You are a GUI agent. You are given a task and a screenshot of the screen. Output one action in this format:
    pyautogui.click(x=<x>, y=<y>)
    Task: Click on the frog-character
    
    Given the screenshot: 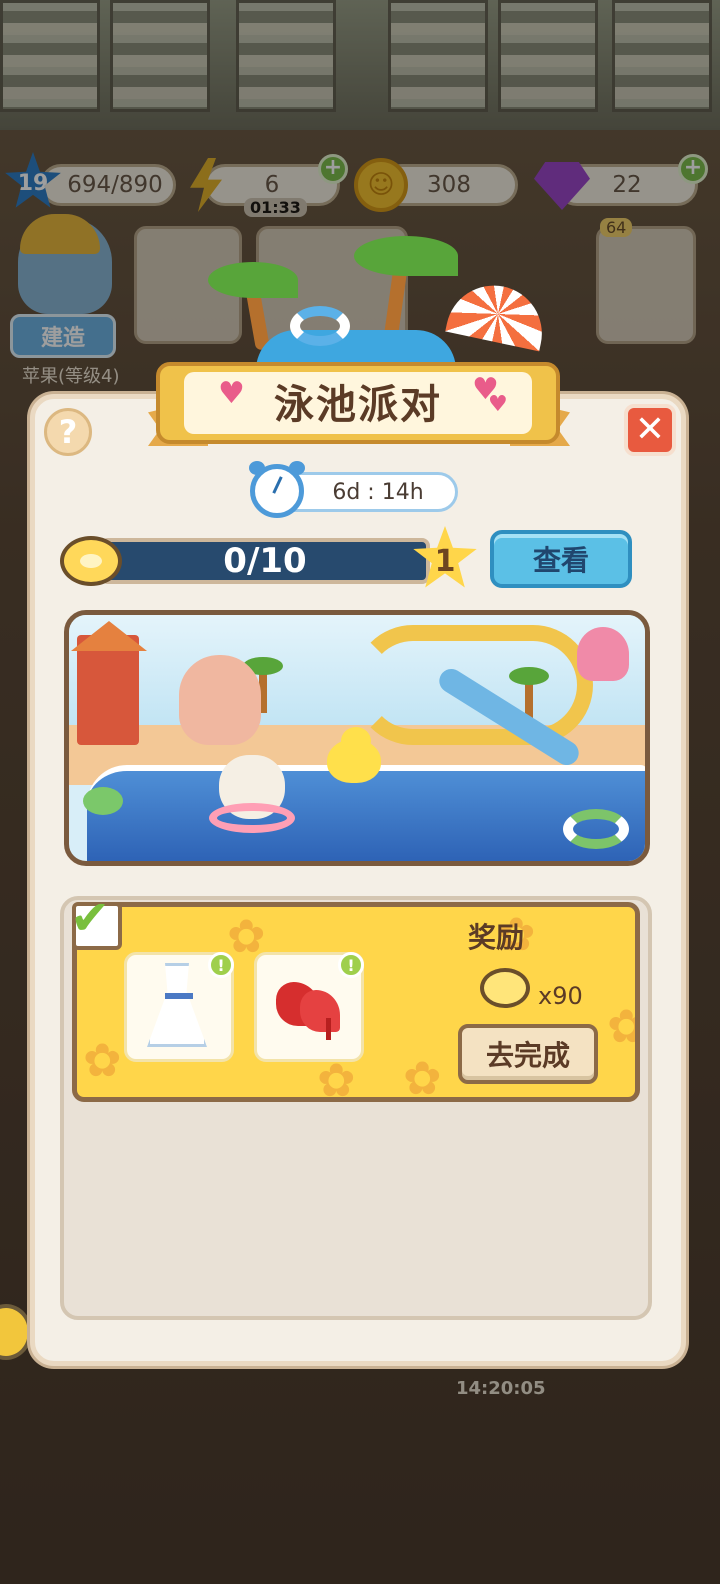 What is the action you would take?
    pyautogui.click(x=103, y=801)
    